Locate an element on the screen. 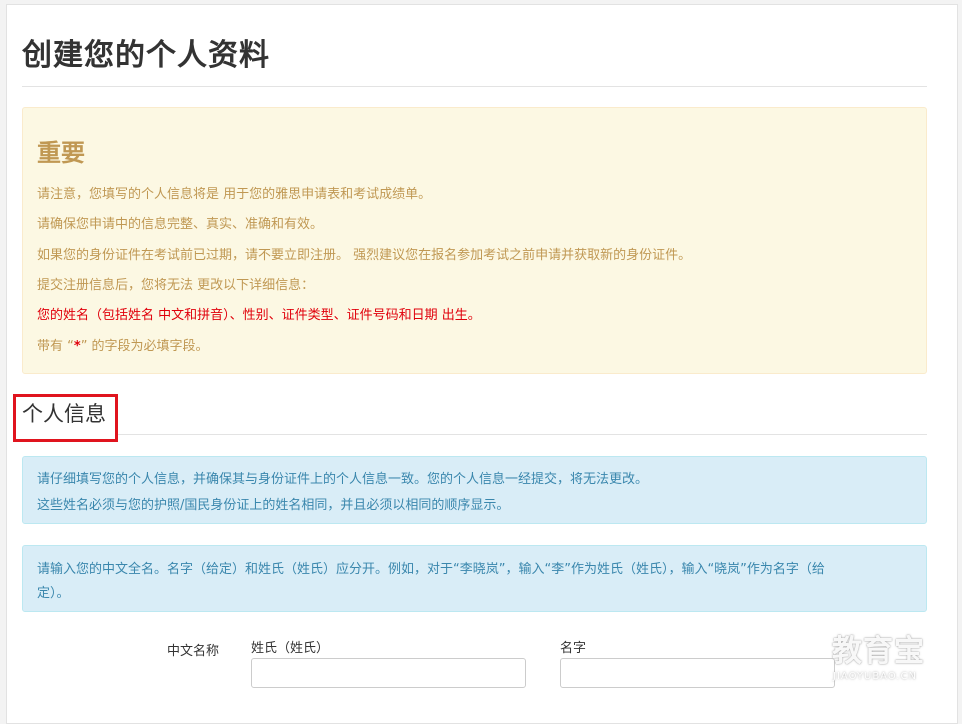  important-line-2: 请确保您申请中的信息完整、真实、准确和有效。 is located at coordinates (180, 224).